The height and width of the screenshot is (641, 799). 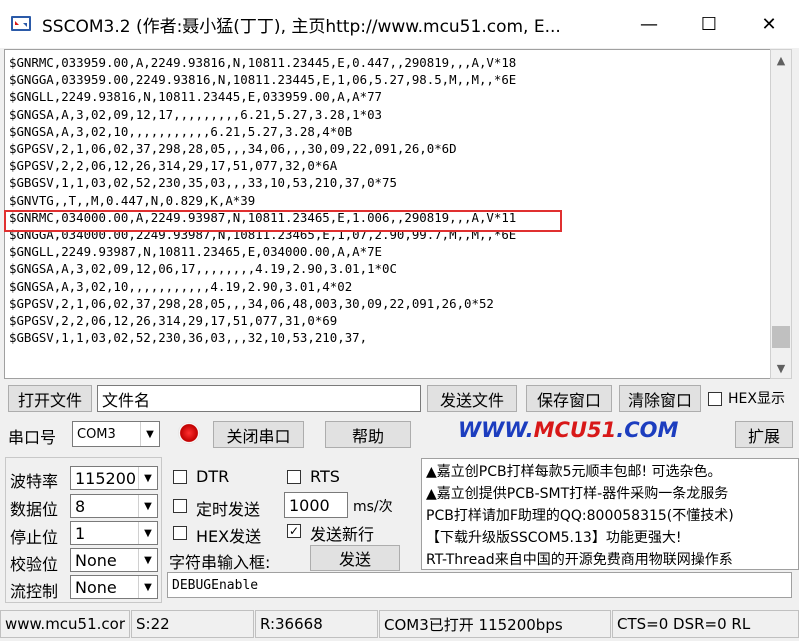 What do you see at coordinates (34, 537) in the screenshot?
I see `stopbits-label: 停止位` at bounding box center [34, 537].